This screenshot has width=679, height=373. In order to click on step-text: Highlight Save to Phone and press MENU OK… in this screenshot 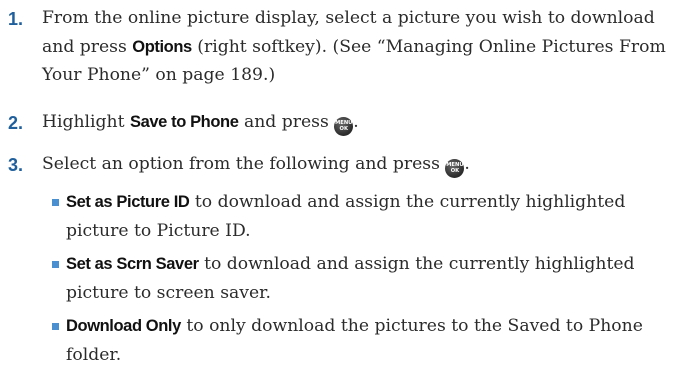, I will do `click(358, 122)`.